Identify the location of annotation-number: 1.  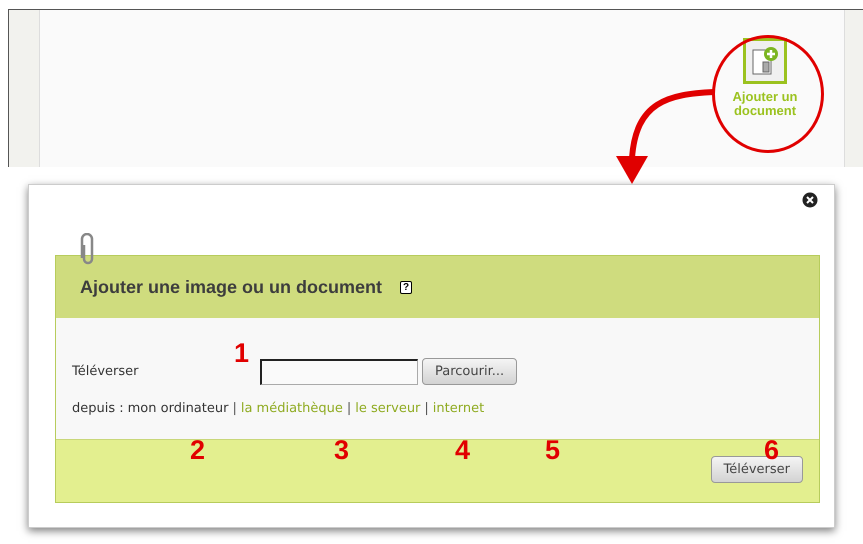
(242, 353).